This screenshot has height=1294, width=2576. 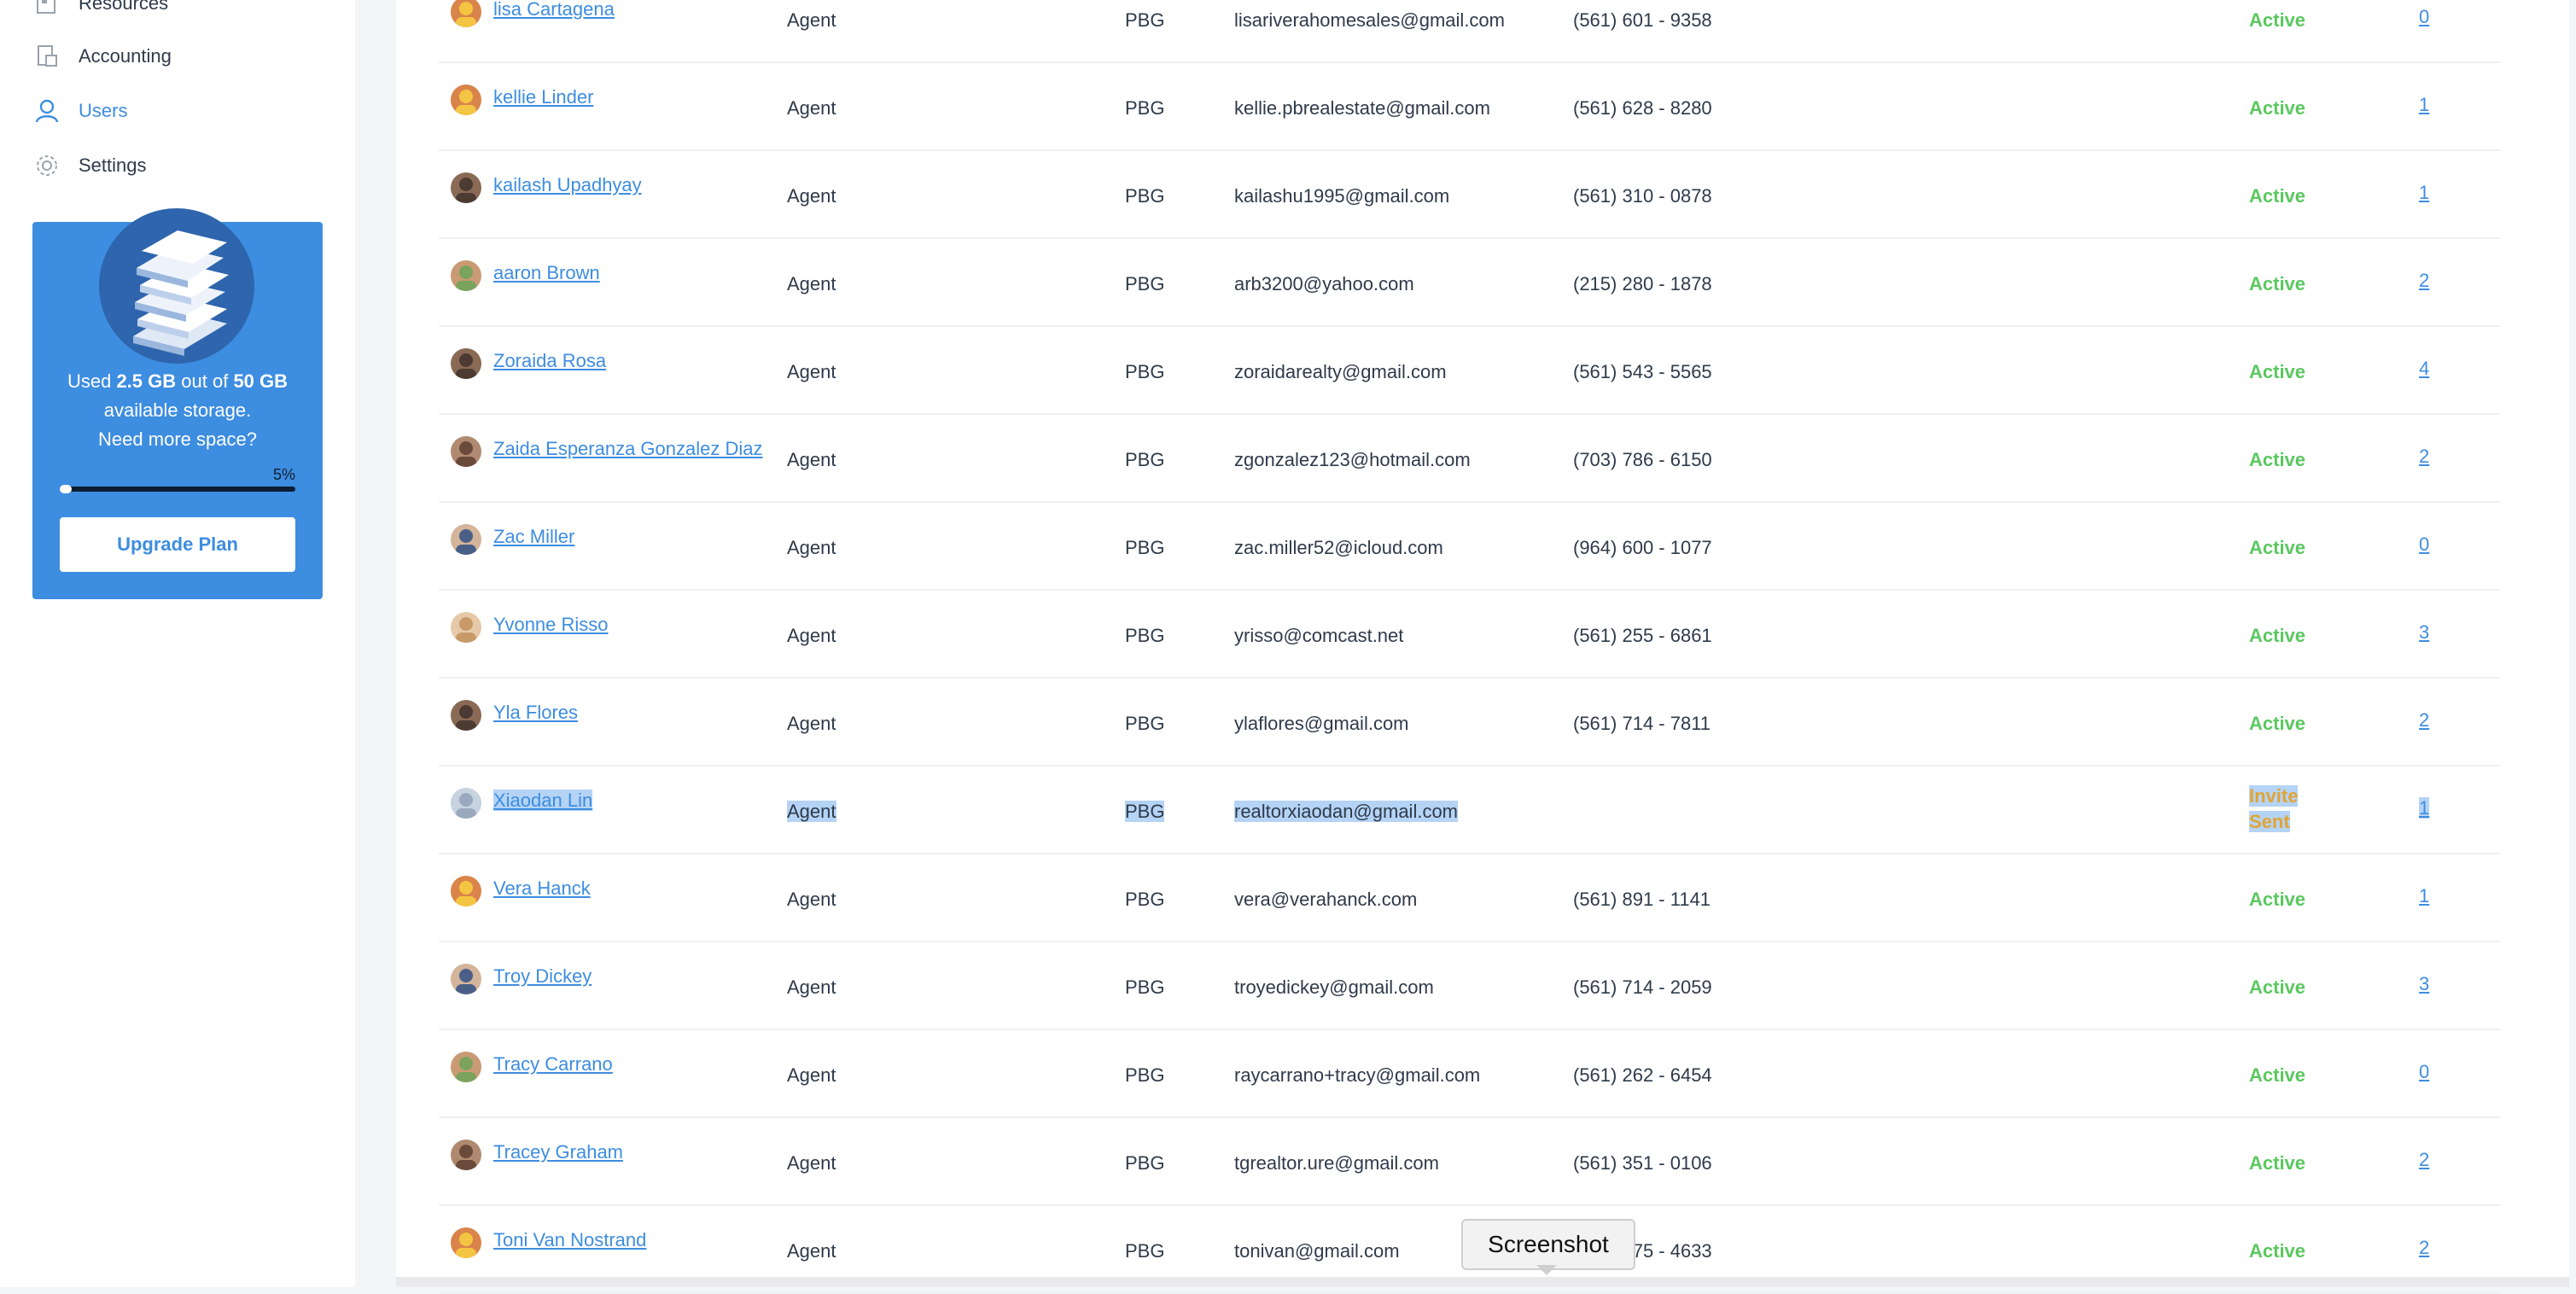 What do you see at coordinates (2424, 369) in the screenshot?
I see `listing-count-link: 4` at bounding box center [2424, 369].